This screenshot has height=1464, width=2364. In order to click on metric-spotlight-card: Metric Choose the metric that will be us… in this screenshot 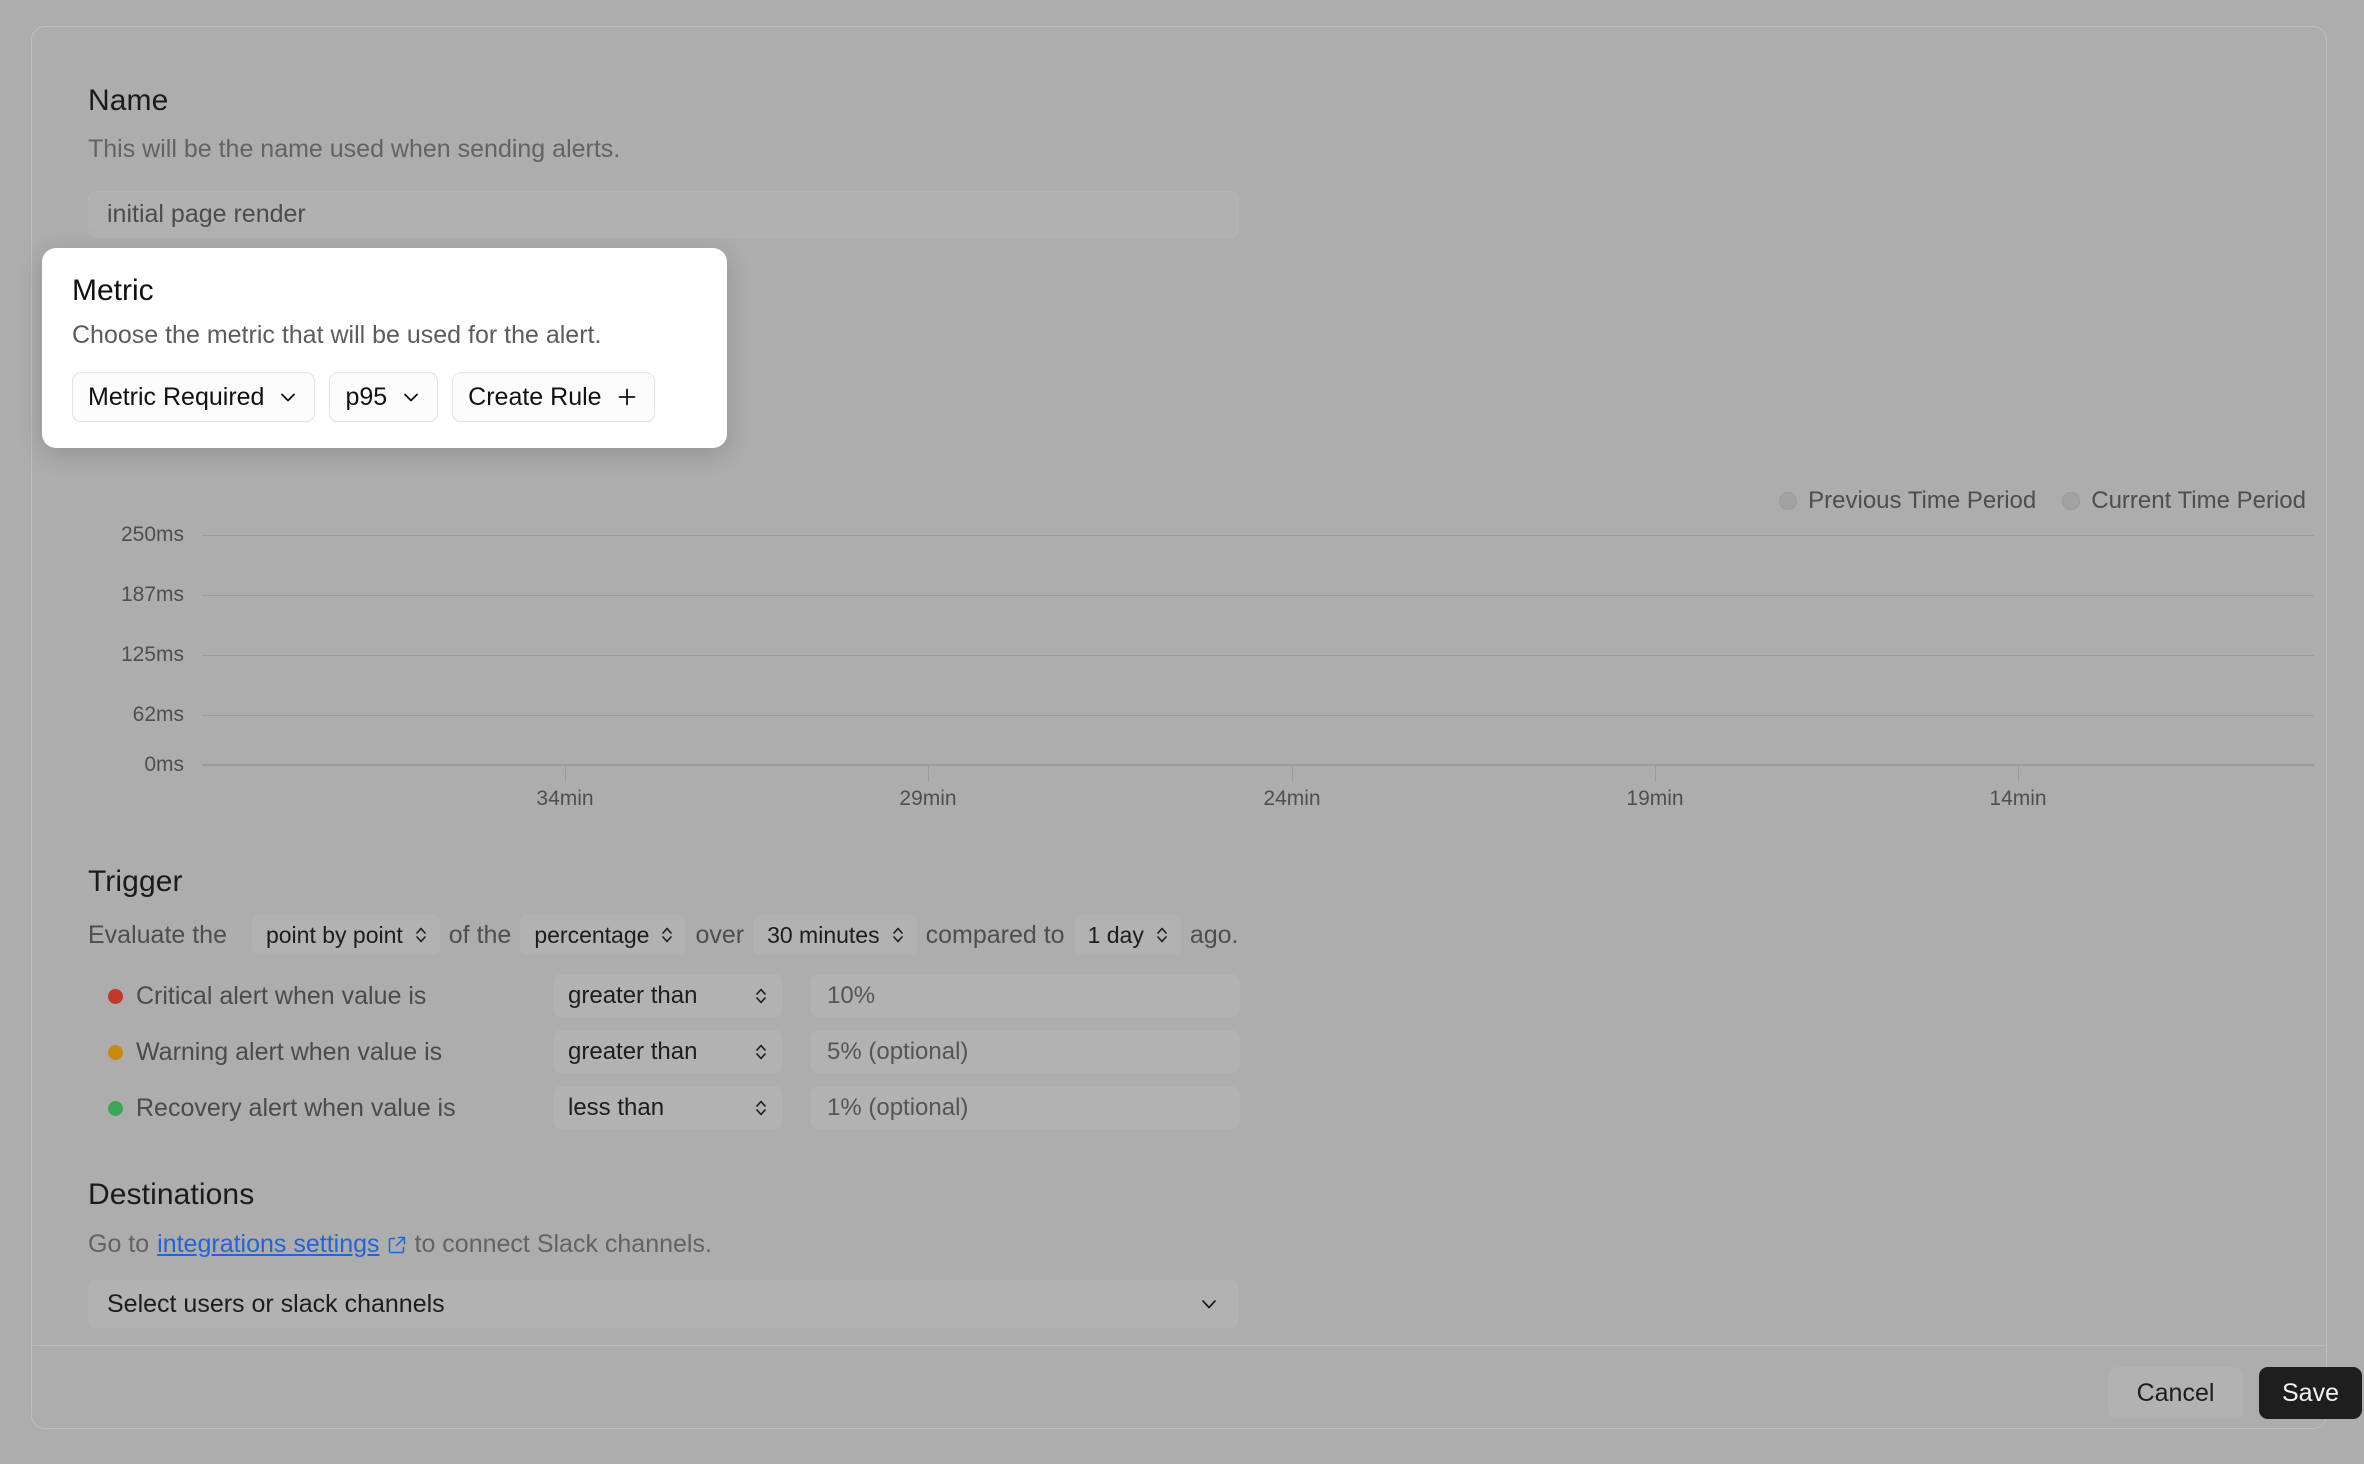, I will do `click(384, 348)`.